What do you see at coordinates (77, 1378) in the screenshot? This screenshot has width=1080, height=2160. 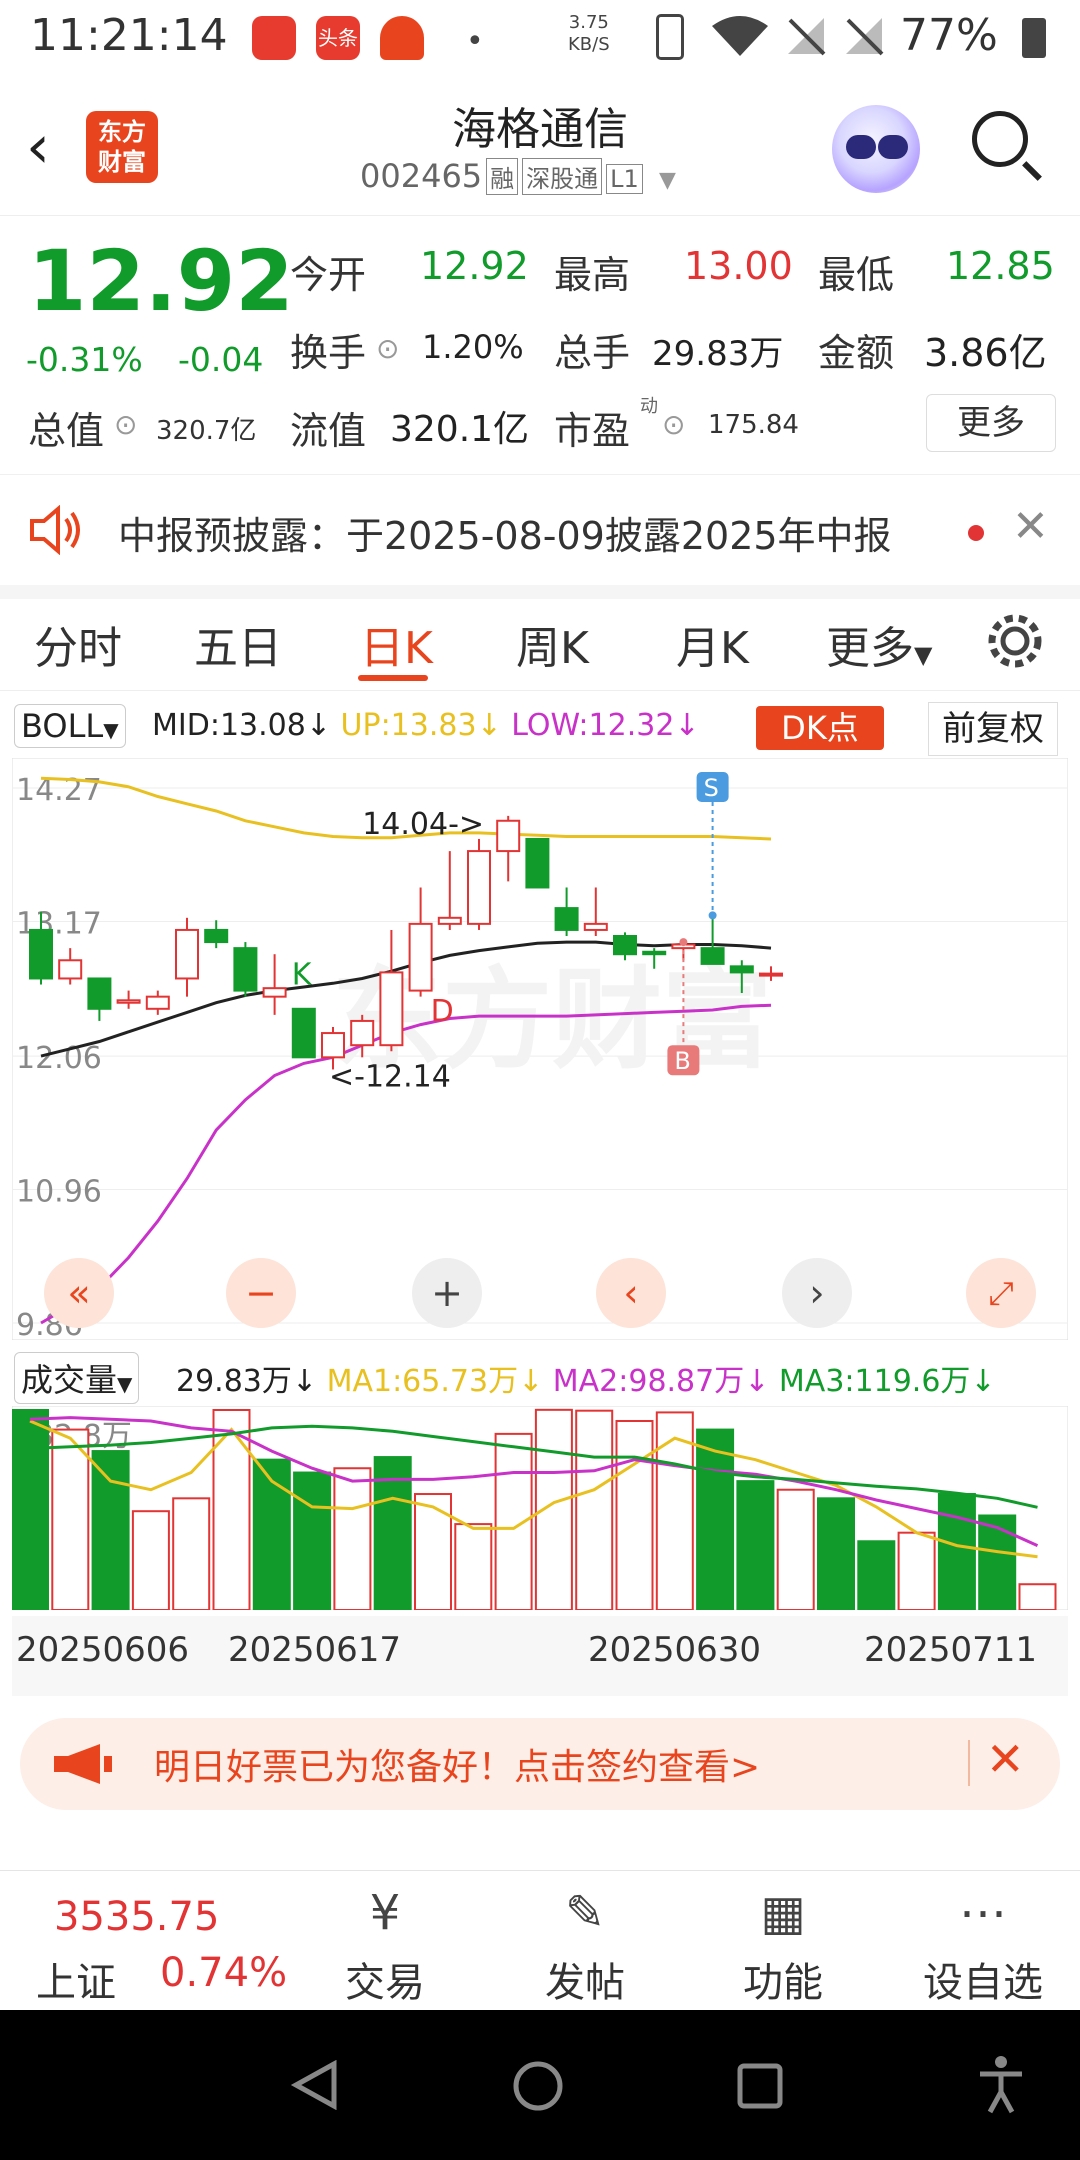 I see `volume-indicator-select: 成交量▼` at bounding box center [77, 1378].